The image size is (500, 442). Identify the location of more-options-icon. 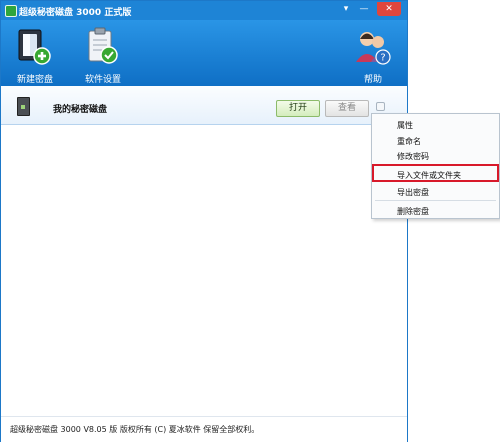
(380, 106).